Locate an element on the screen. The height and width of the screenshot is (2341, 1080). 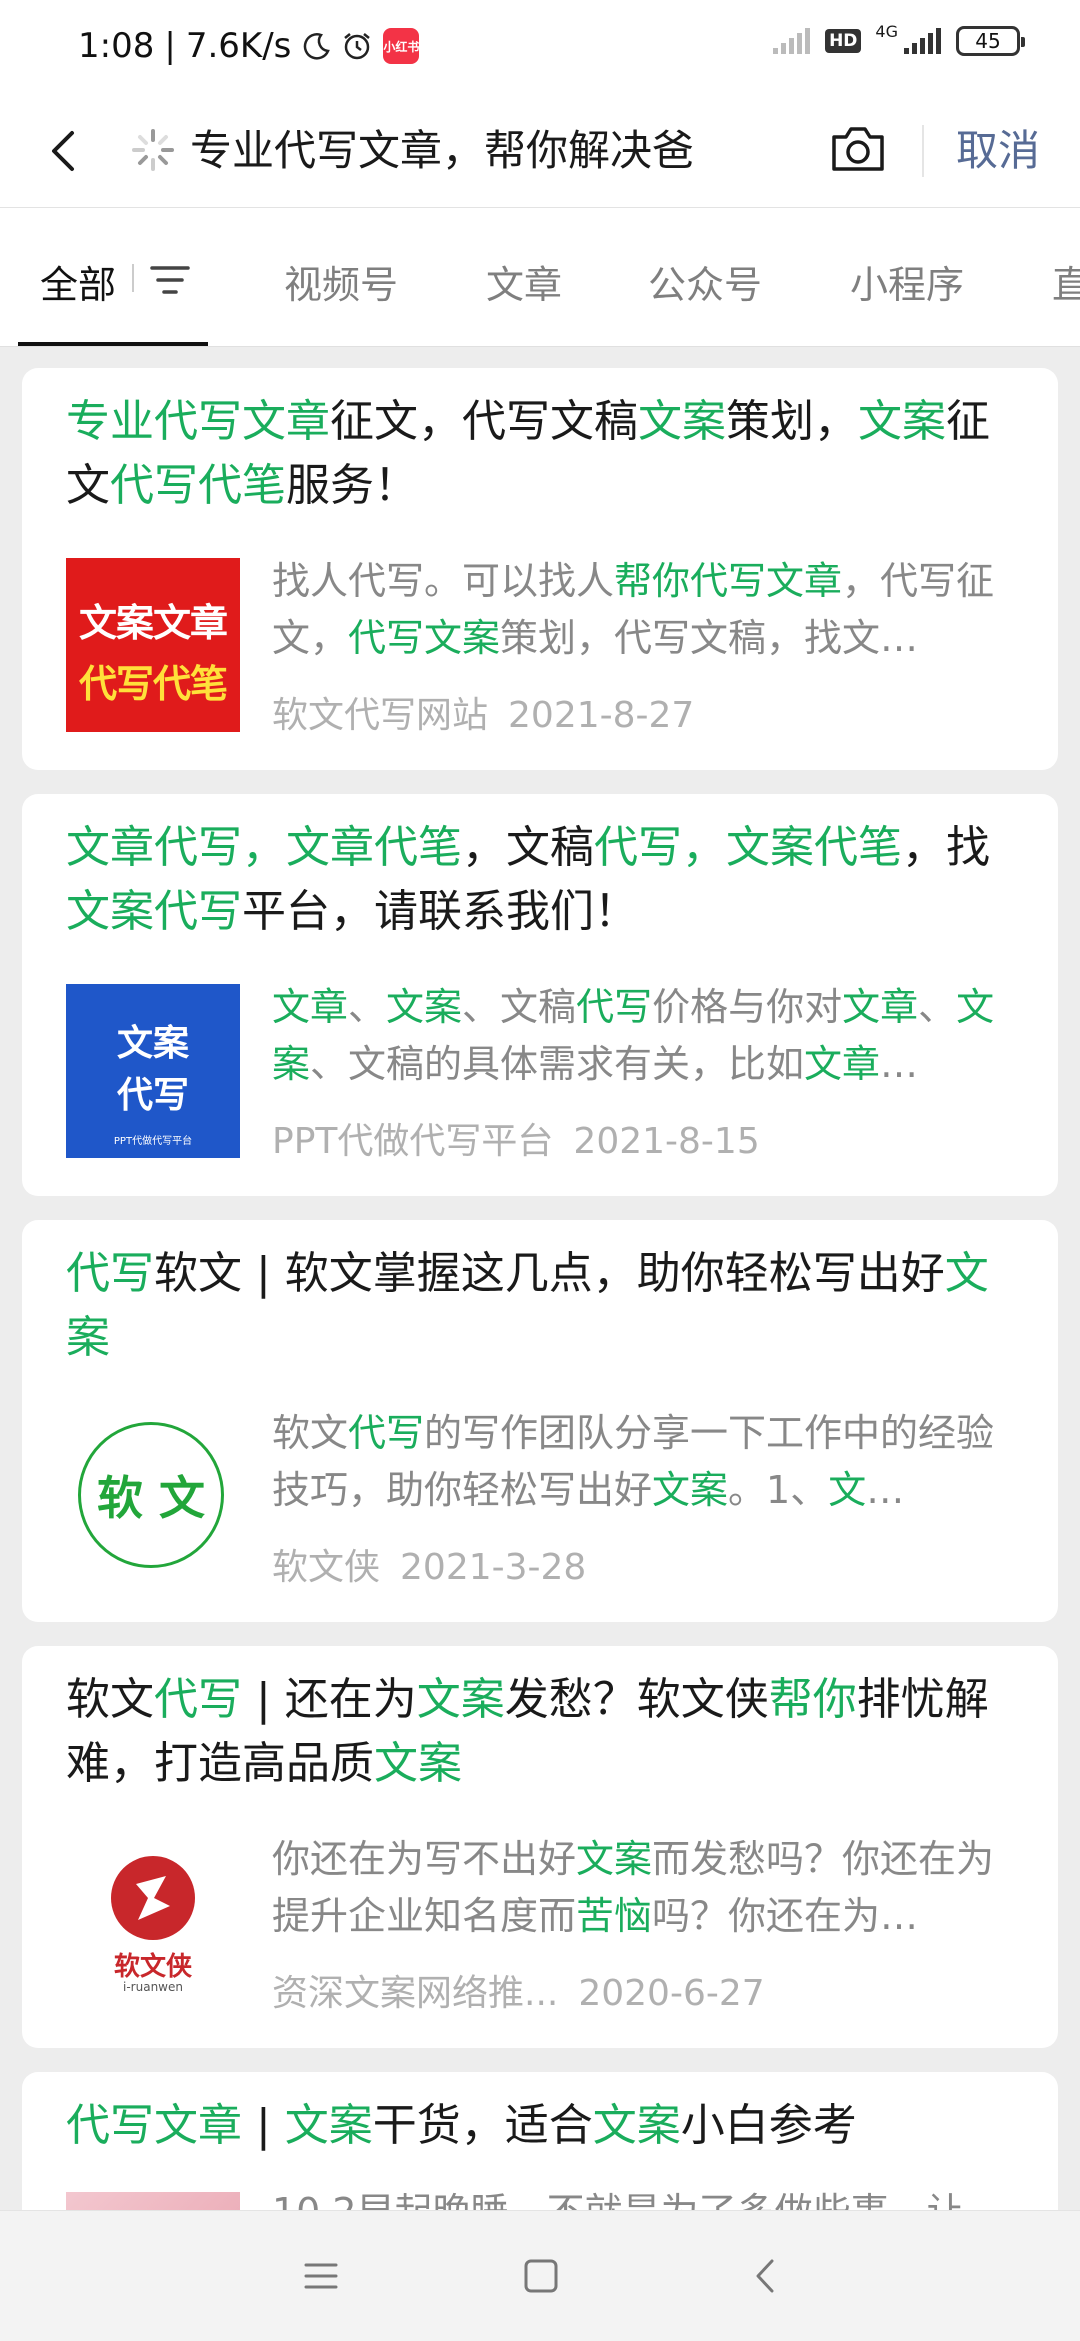
title-part: 代写 is located at coordinates (198, 1699).